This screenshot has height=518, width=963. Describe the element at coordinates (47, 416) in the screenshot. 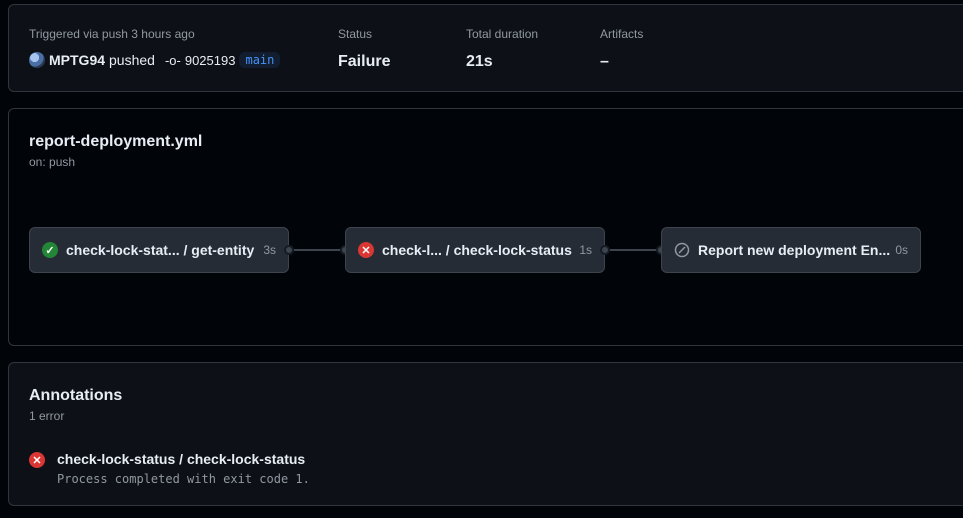

I see `annotations-count: 1 error` at that location.